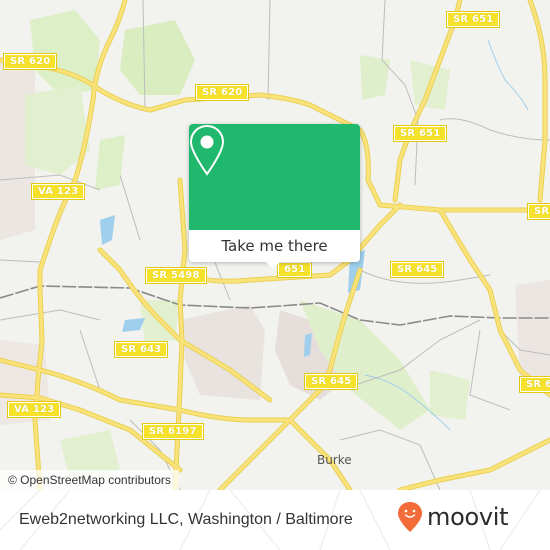 The height and width of the screenshot is (550, 550). What do you see at coordinates (141, 349) in the screenshot?
I see `road-shield-sr-643: SR 643` at bounding box center [141, 349].